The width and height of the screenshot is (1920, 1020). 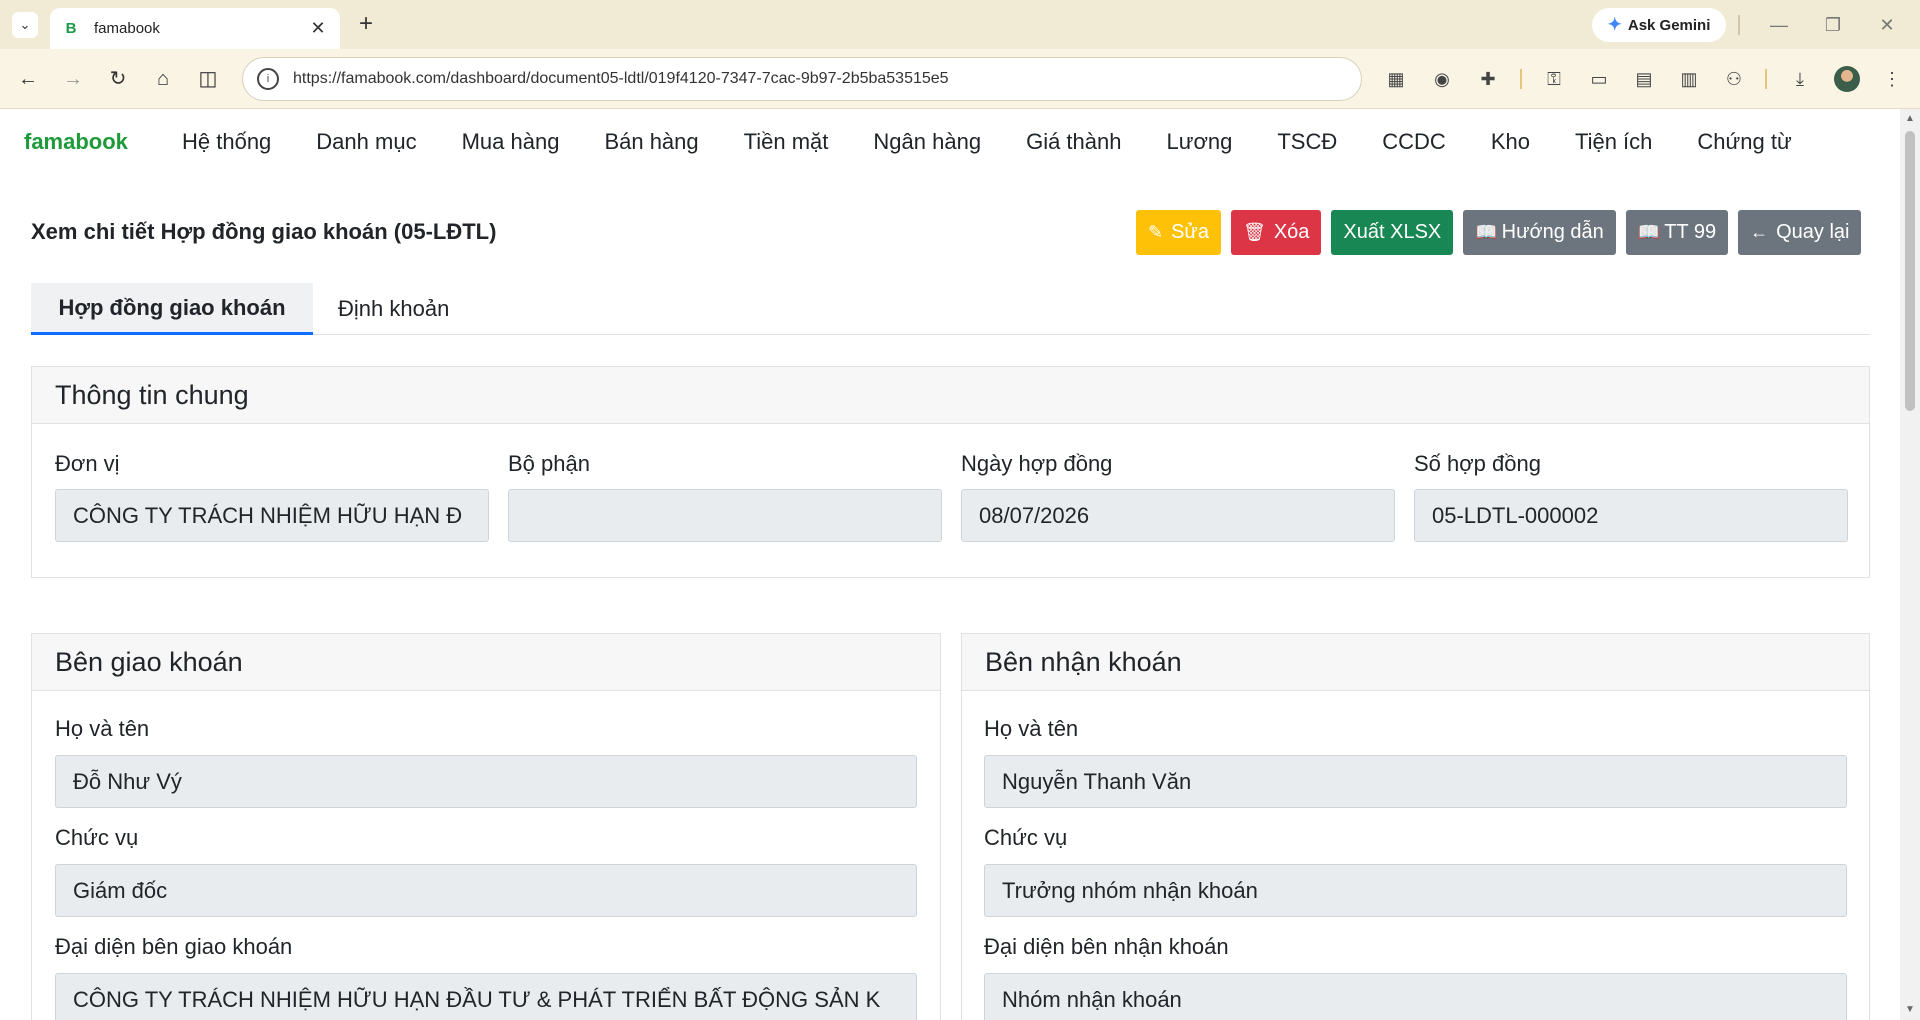 What do you see at coordinates (1026, 837) in the screenshot?
I see `receiver-position-label: Chức vụ` at bounding box center [1026, 837].